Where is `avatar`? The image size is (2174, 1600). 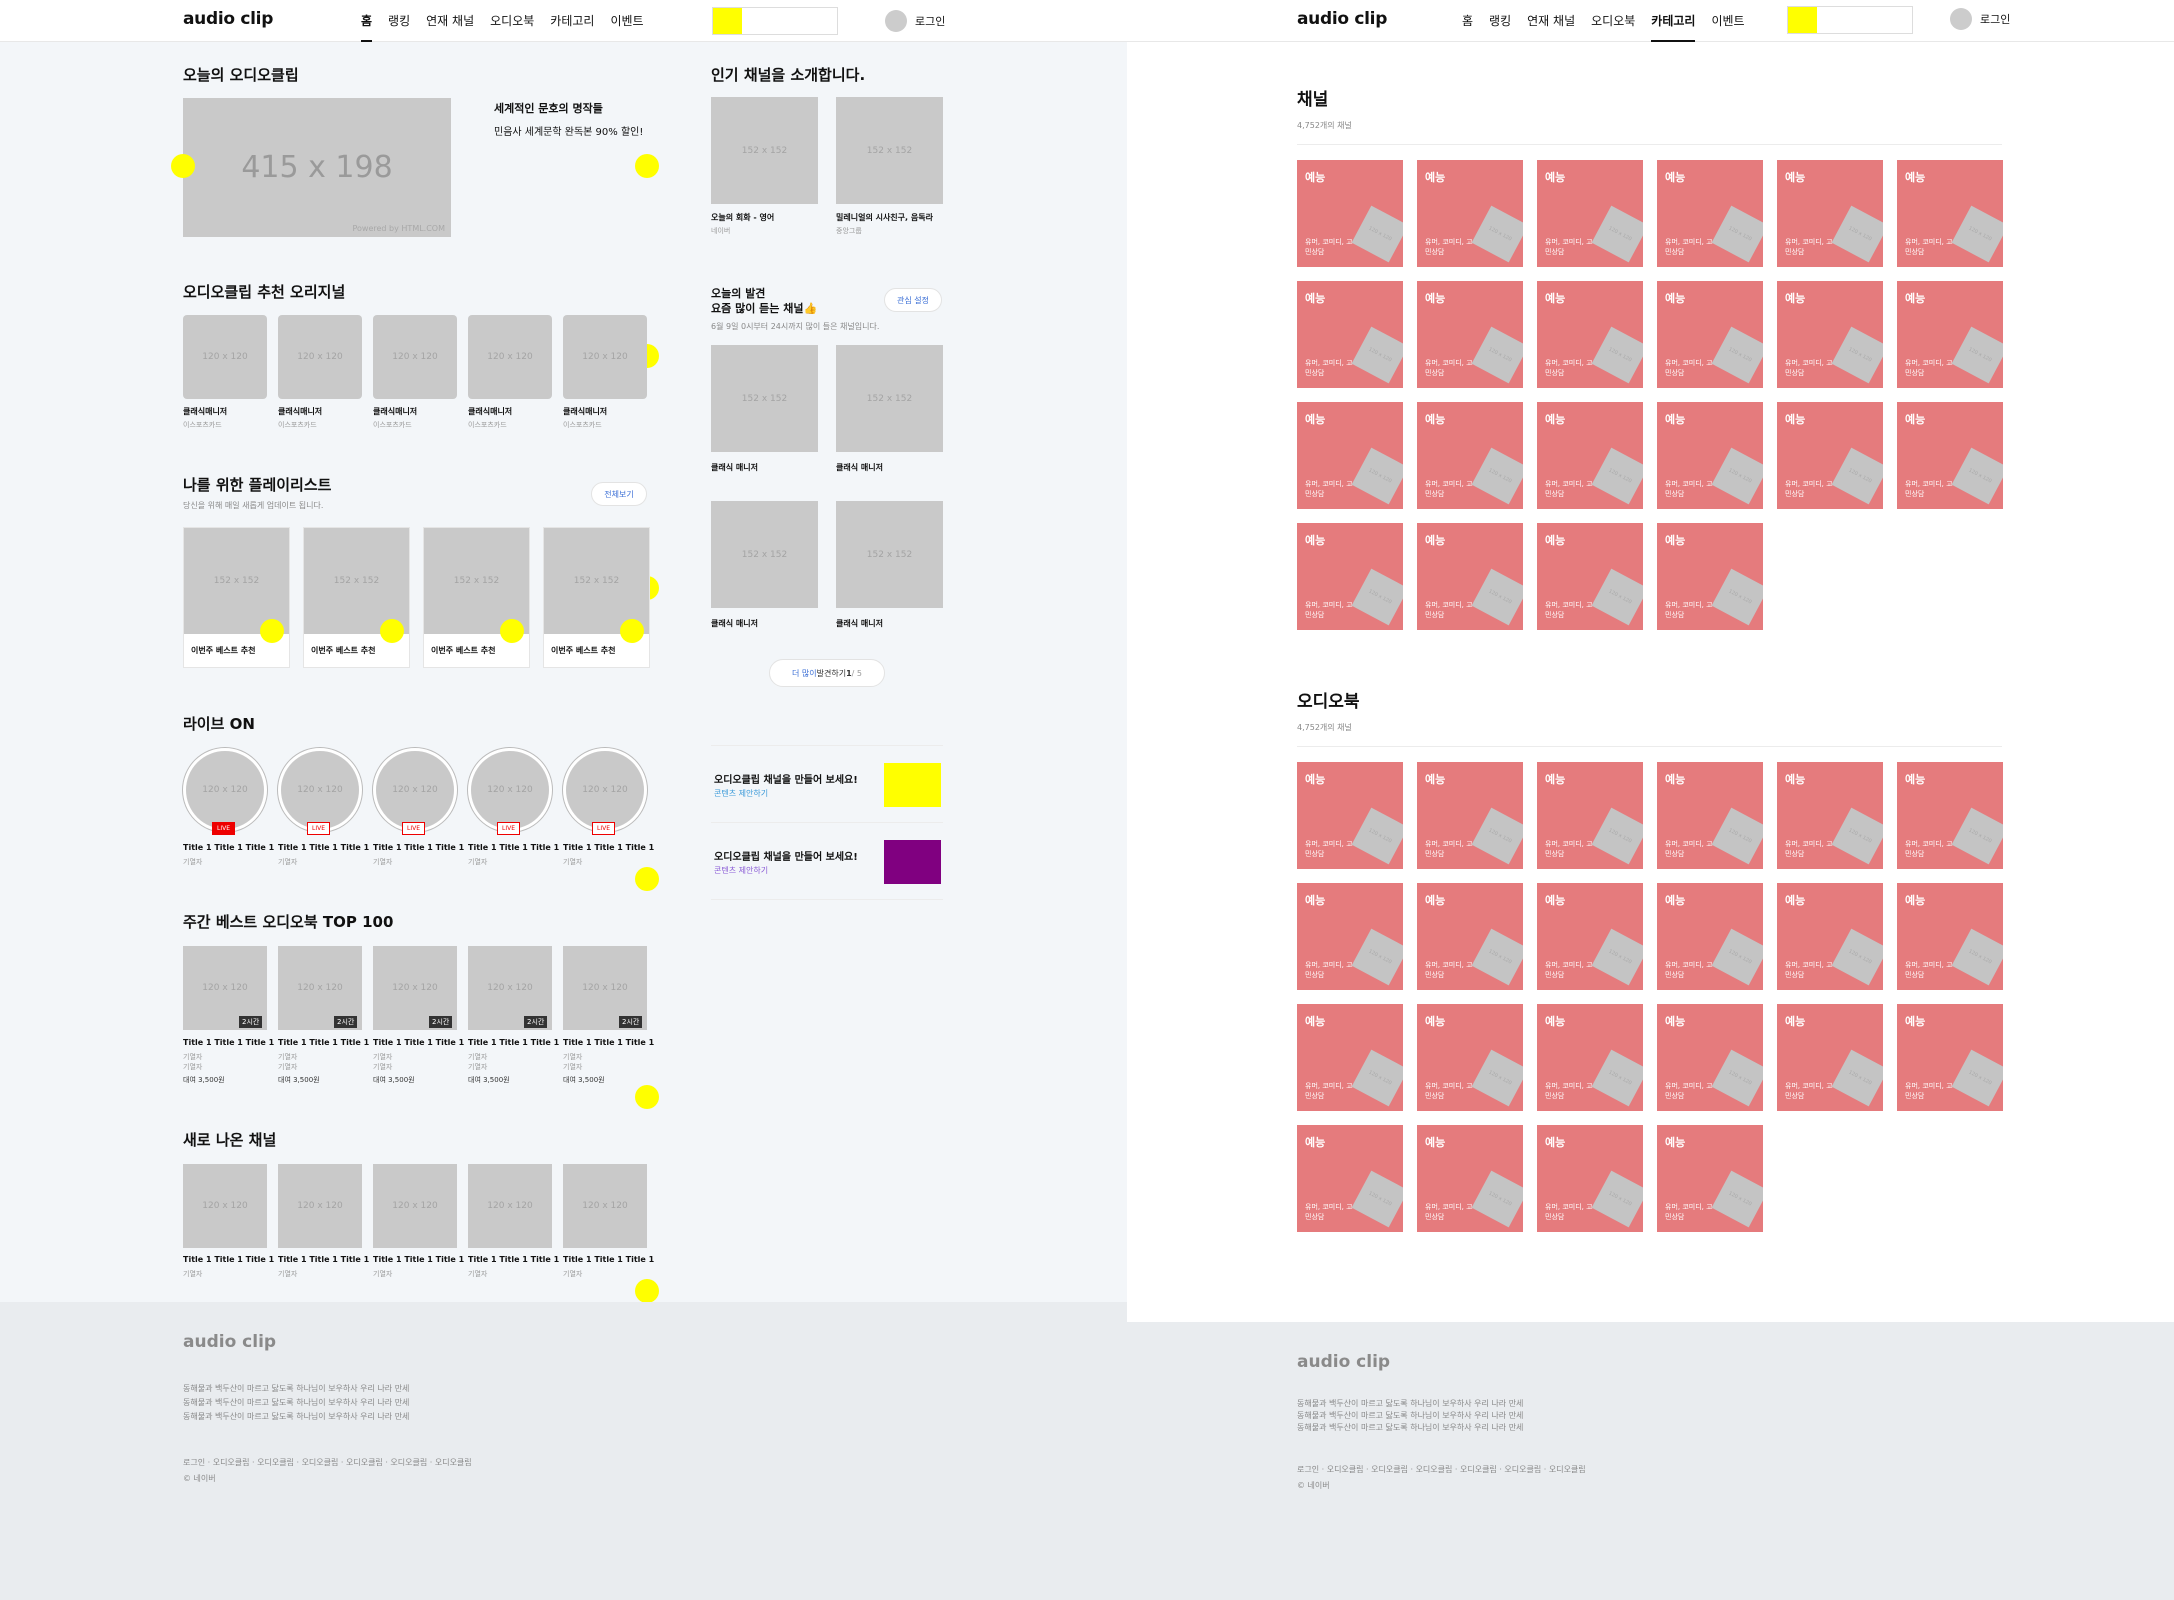
avatar is located at coordinates (896, 21).